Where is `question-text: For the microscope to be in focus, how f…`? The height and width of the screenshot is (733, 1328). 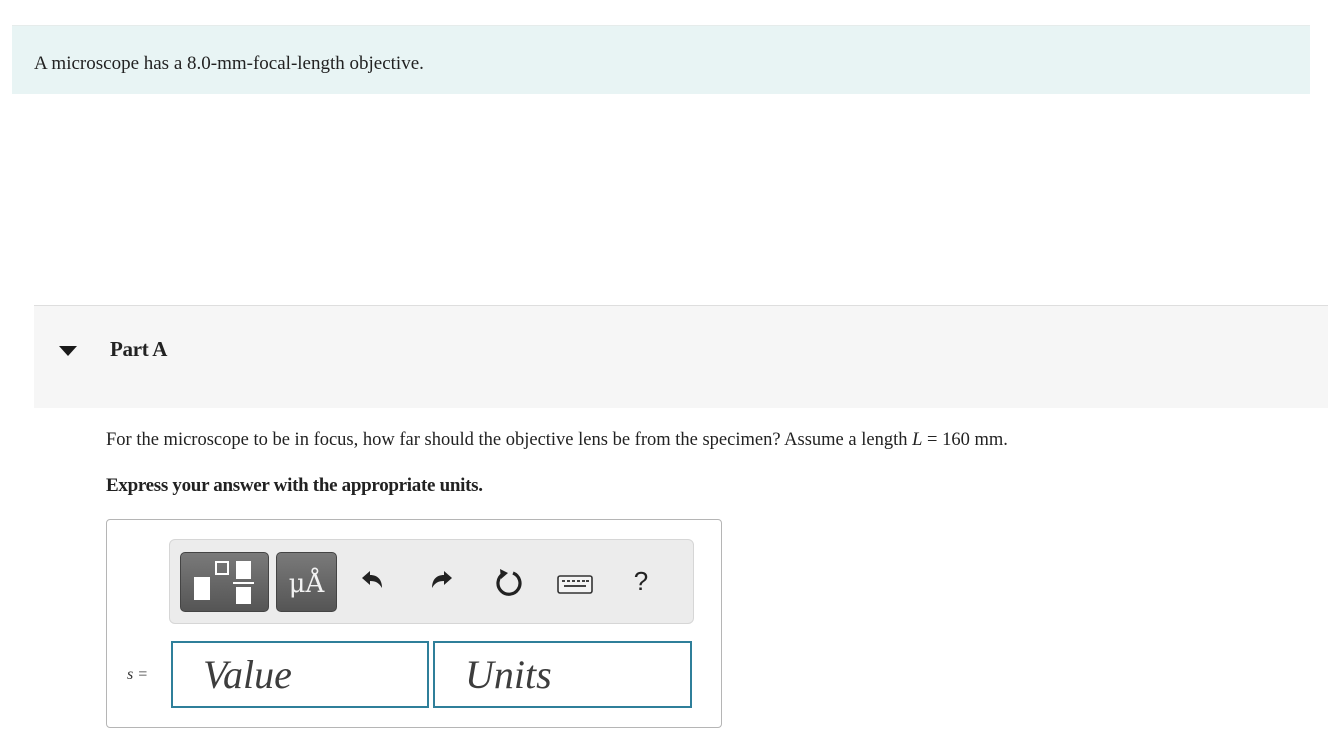
question-text: For the microscope to be in focus, how f… is located at coordinates (557, 440).